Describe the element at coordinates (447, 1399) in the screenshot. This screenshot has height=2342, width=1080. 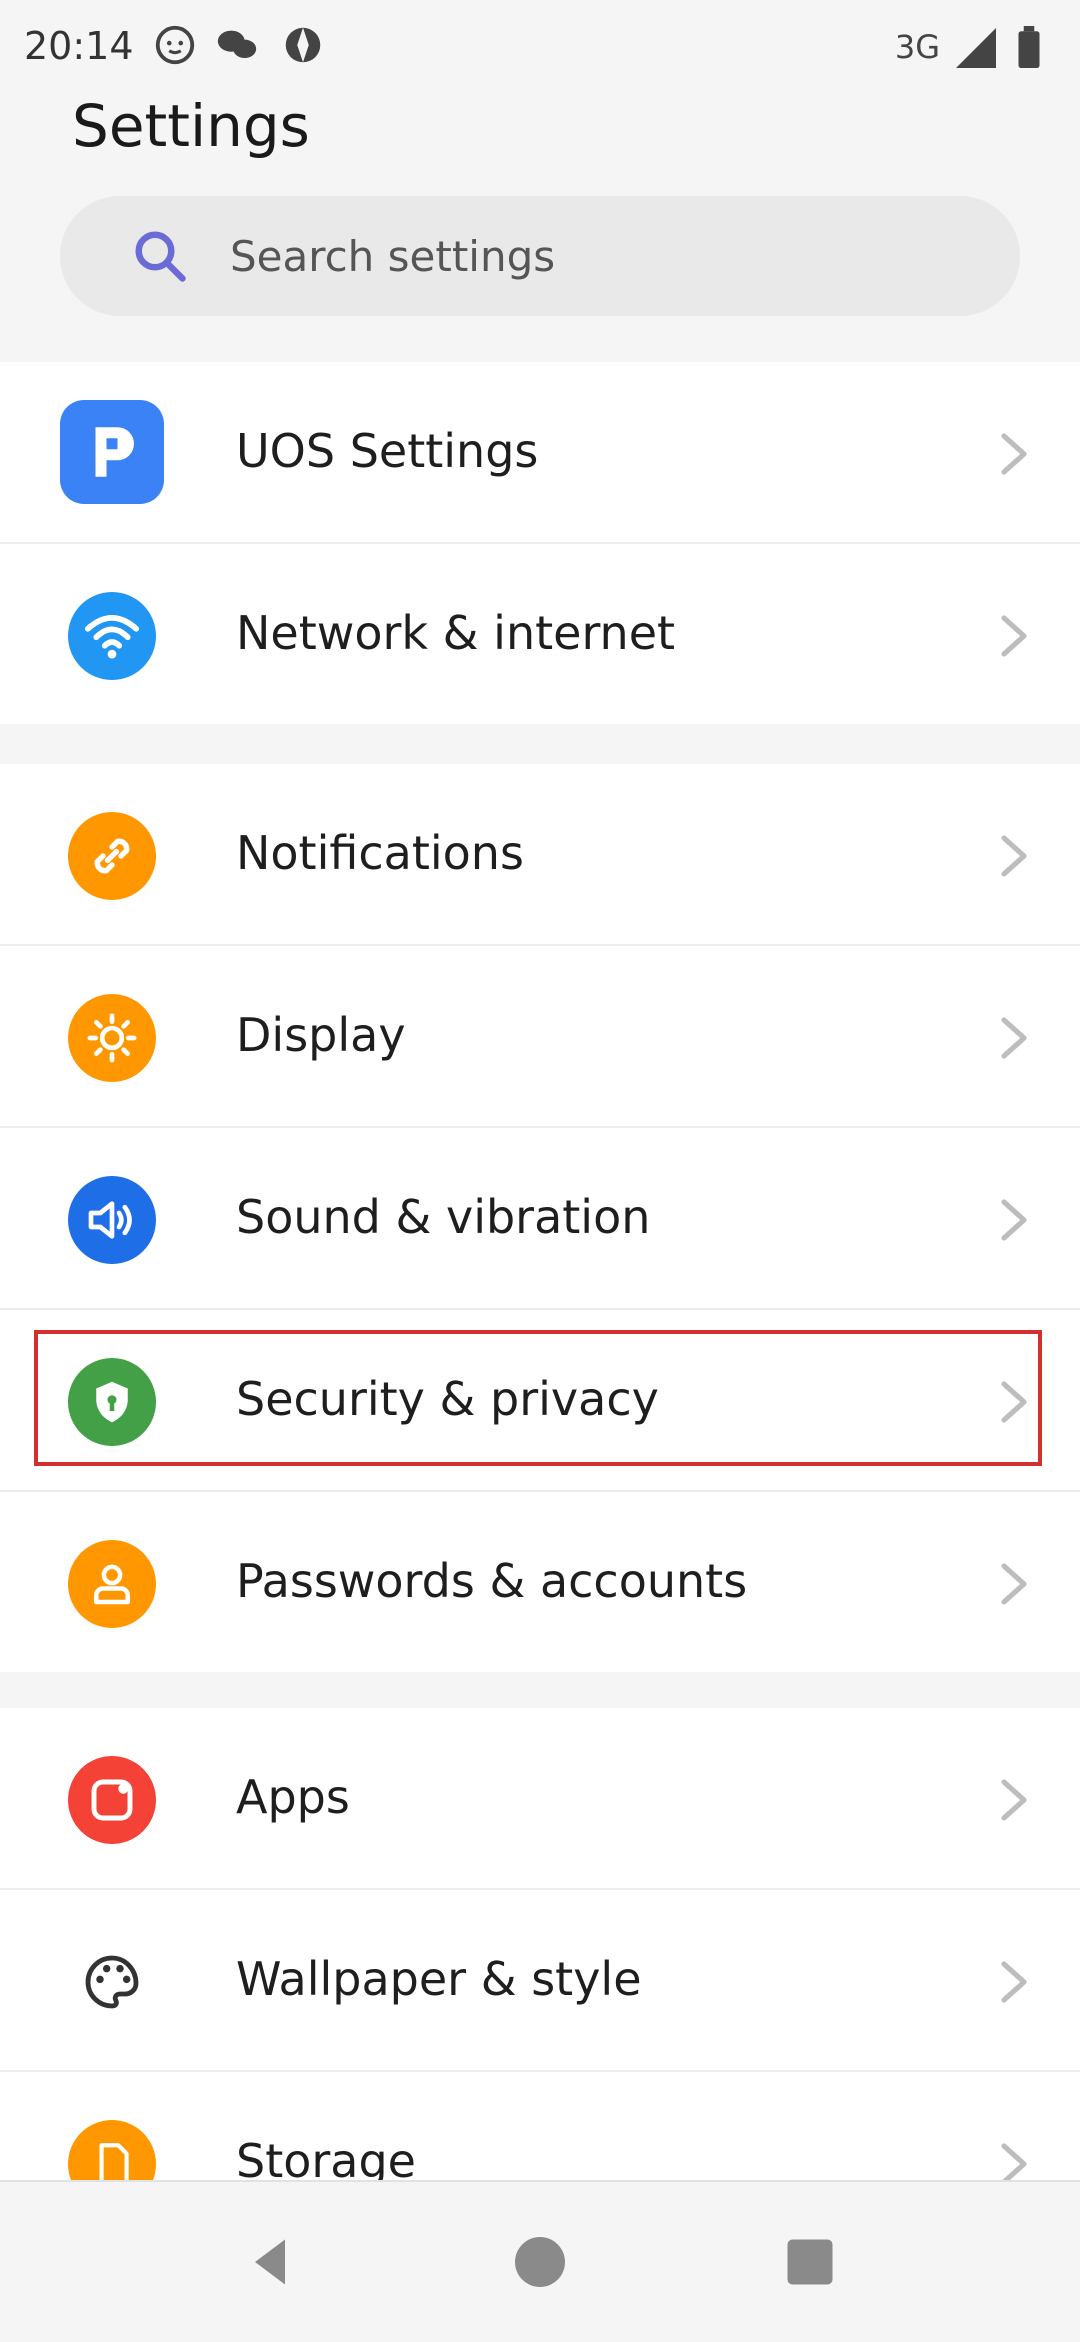
I see `item-label: Security & privacy` at that location.